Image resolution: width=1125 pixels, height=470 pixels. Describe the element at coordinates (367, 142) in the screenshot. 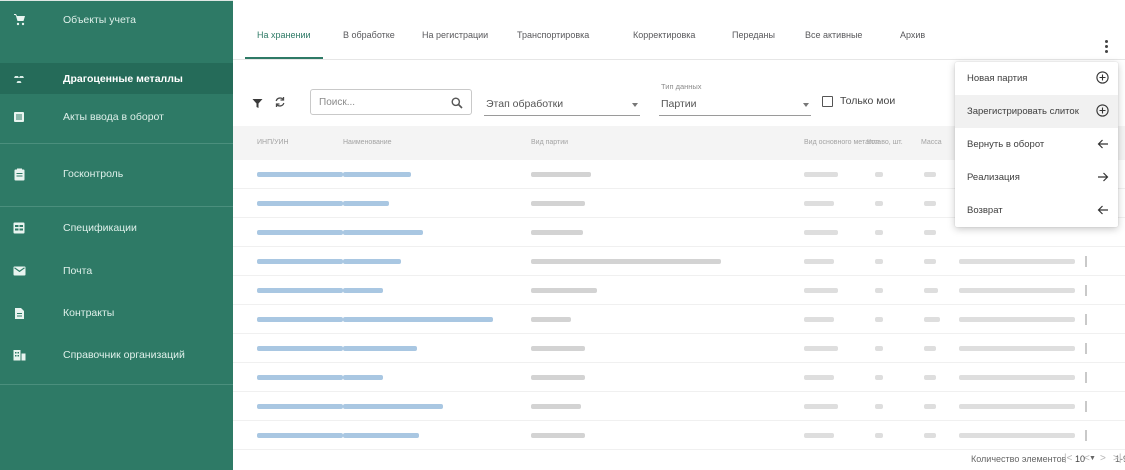

I see `column-header-name: Наименование` at that location.